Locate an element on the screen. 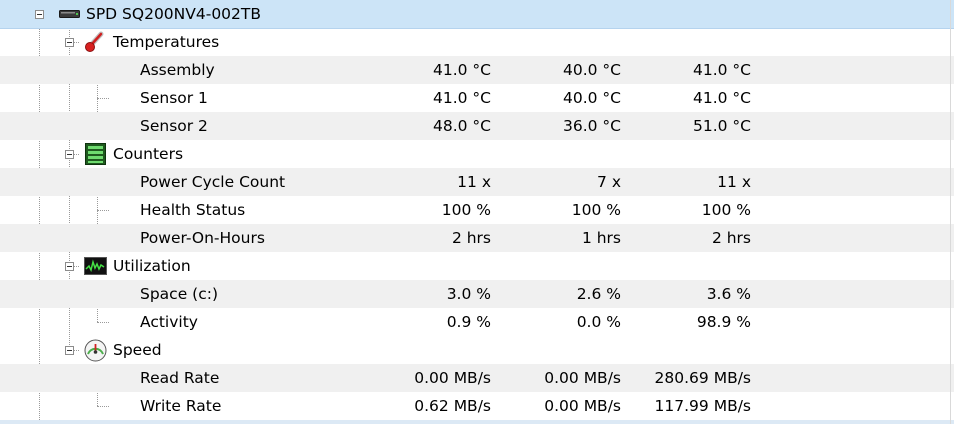 This screenshot has height=424, width=954. device-name: SPD SQ200NV4-002TB is located at coordinates (174, 14).